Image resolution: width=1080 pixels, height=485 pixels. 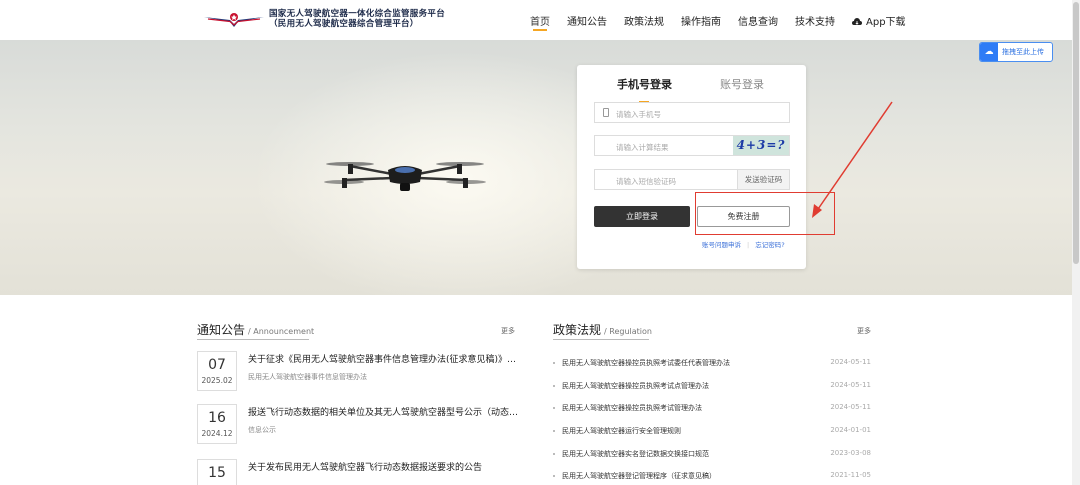 I want to click on policy-title: 民用无人驾驶航空器操控员执照考试管理办法, so click(x=632, y=408).